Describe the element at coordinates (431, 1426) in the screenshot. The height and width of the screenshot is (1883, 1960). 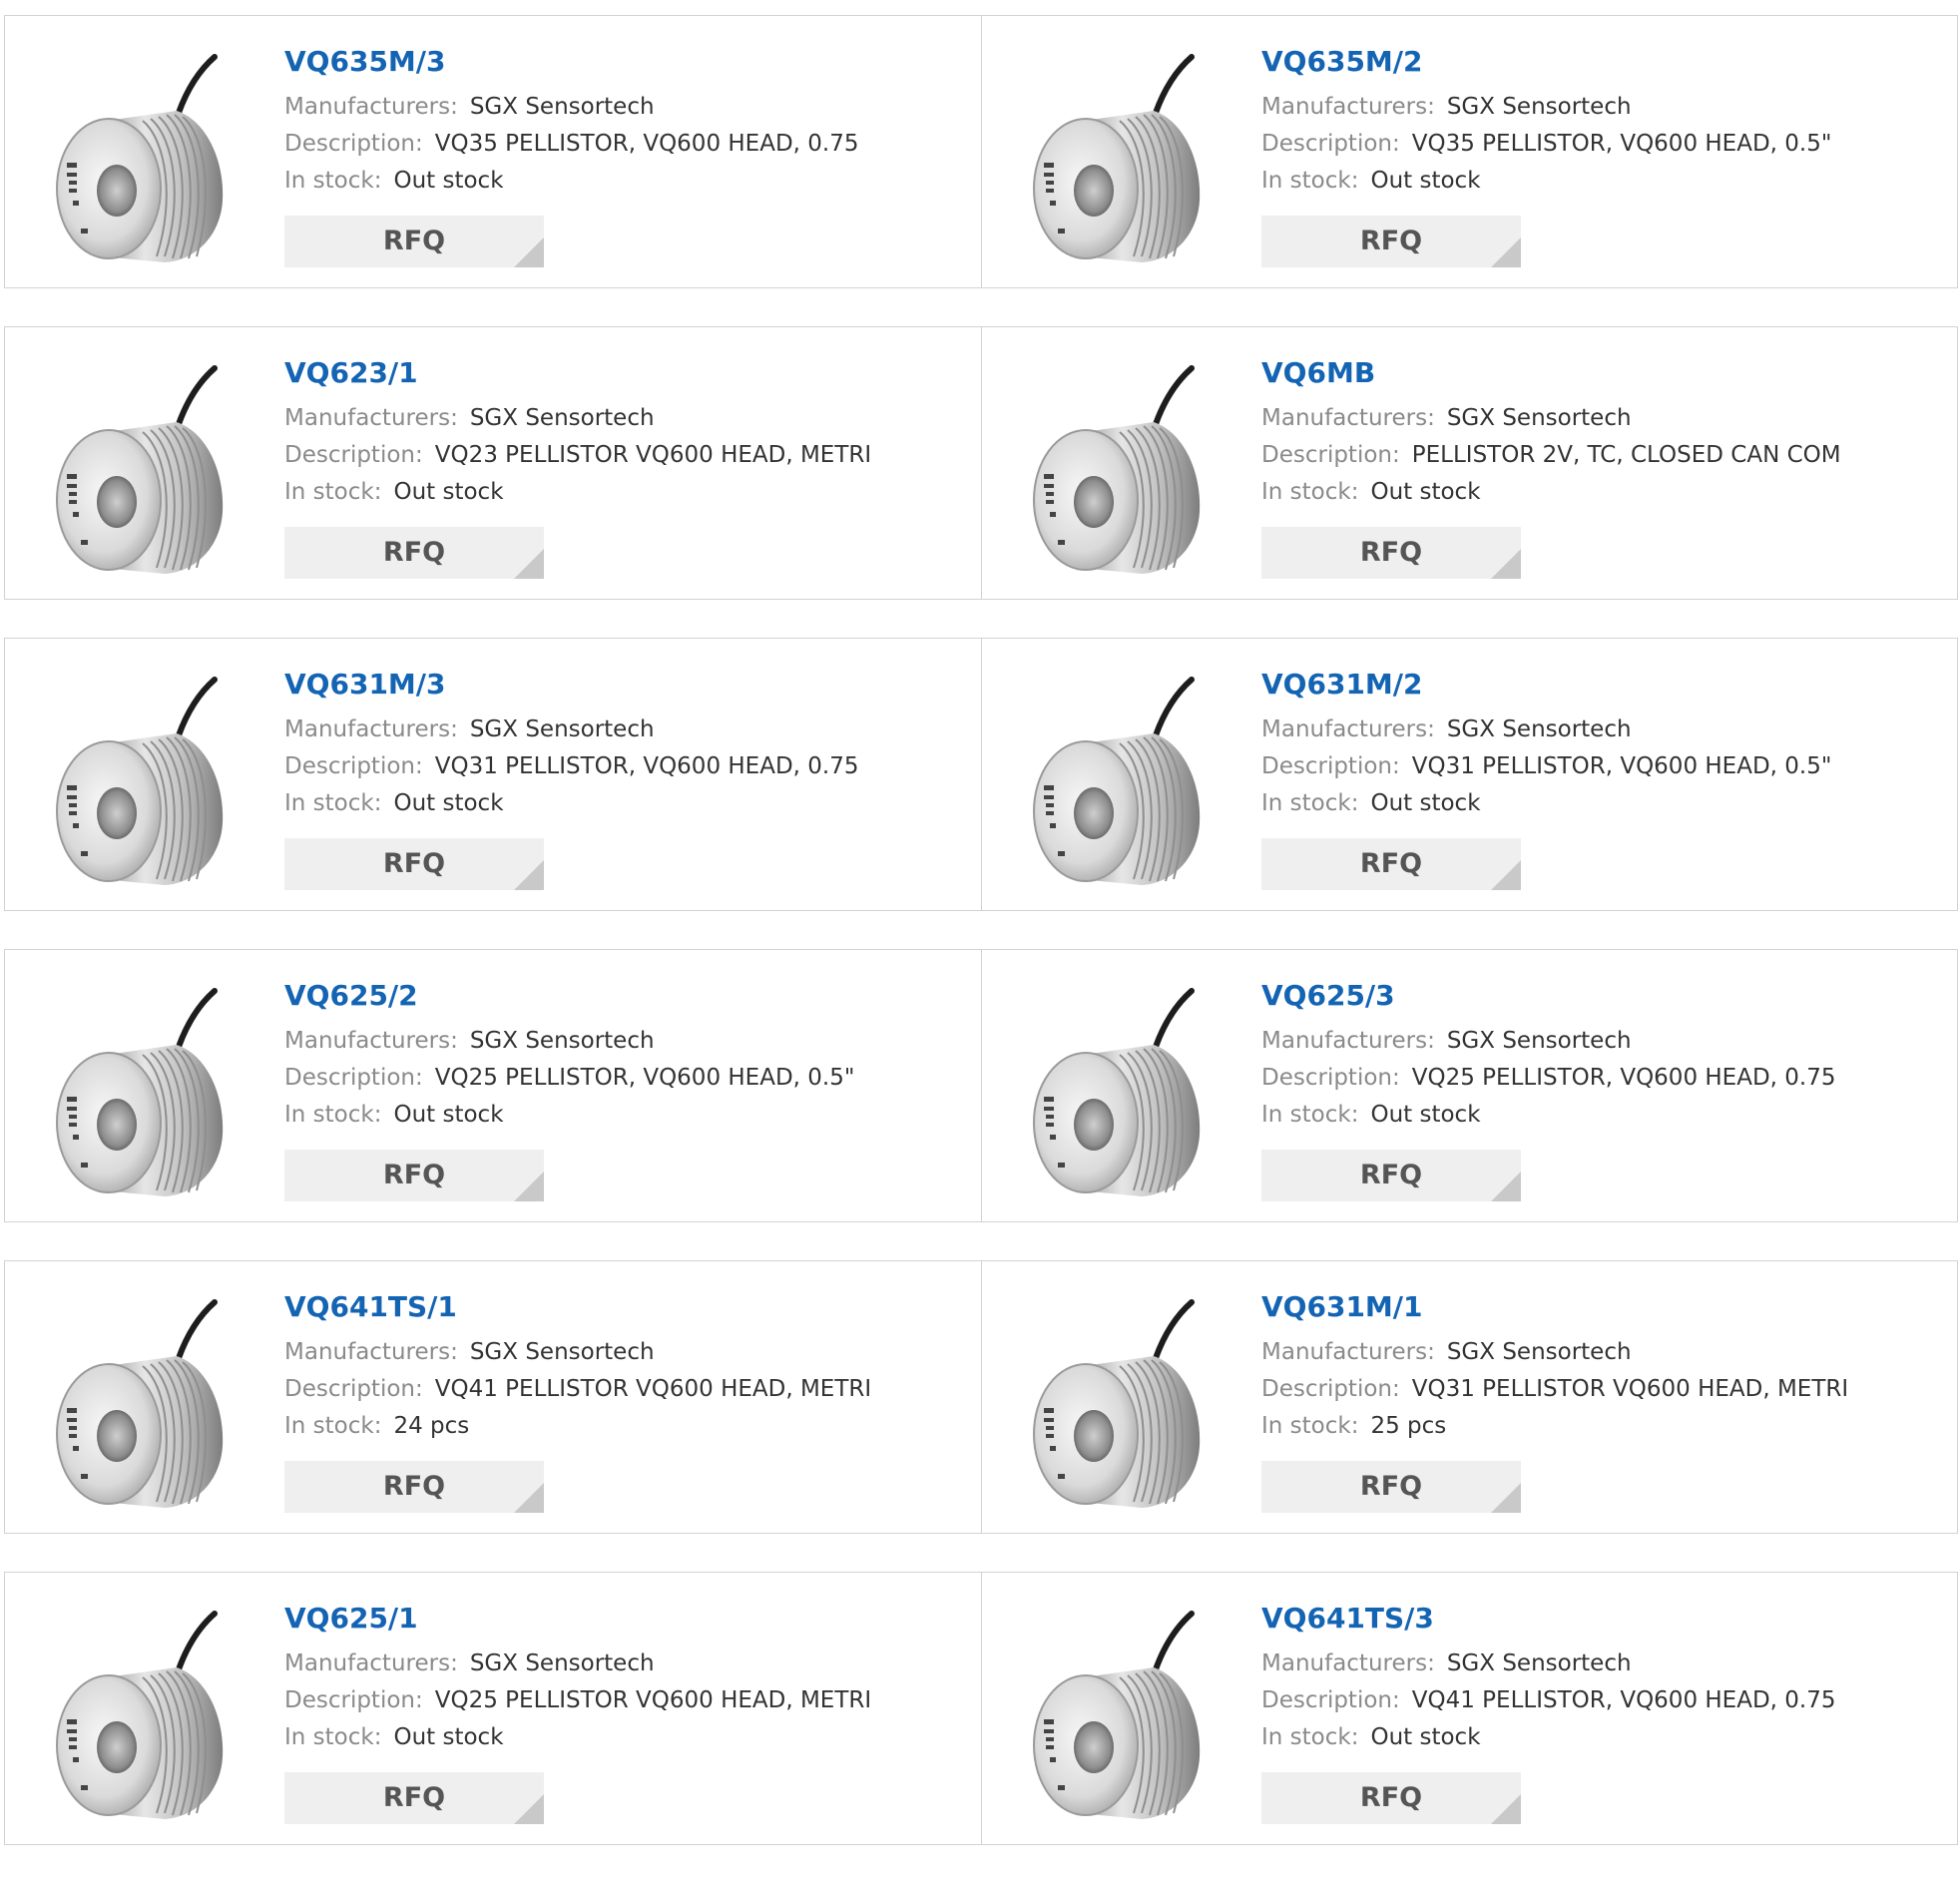
I see `stock-value: 24 pcs` at that location.